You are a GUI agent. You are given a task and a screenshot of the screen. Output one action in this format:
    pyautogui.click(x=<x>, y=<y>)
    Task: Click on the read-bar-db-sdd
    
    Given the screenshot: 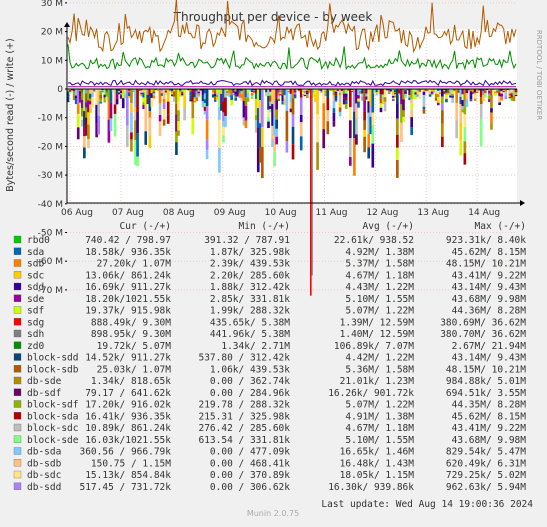 What is the action you would take?
    pyautogui.click(x=207, y=113)
    